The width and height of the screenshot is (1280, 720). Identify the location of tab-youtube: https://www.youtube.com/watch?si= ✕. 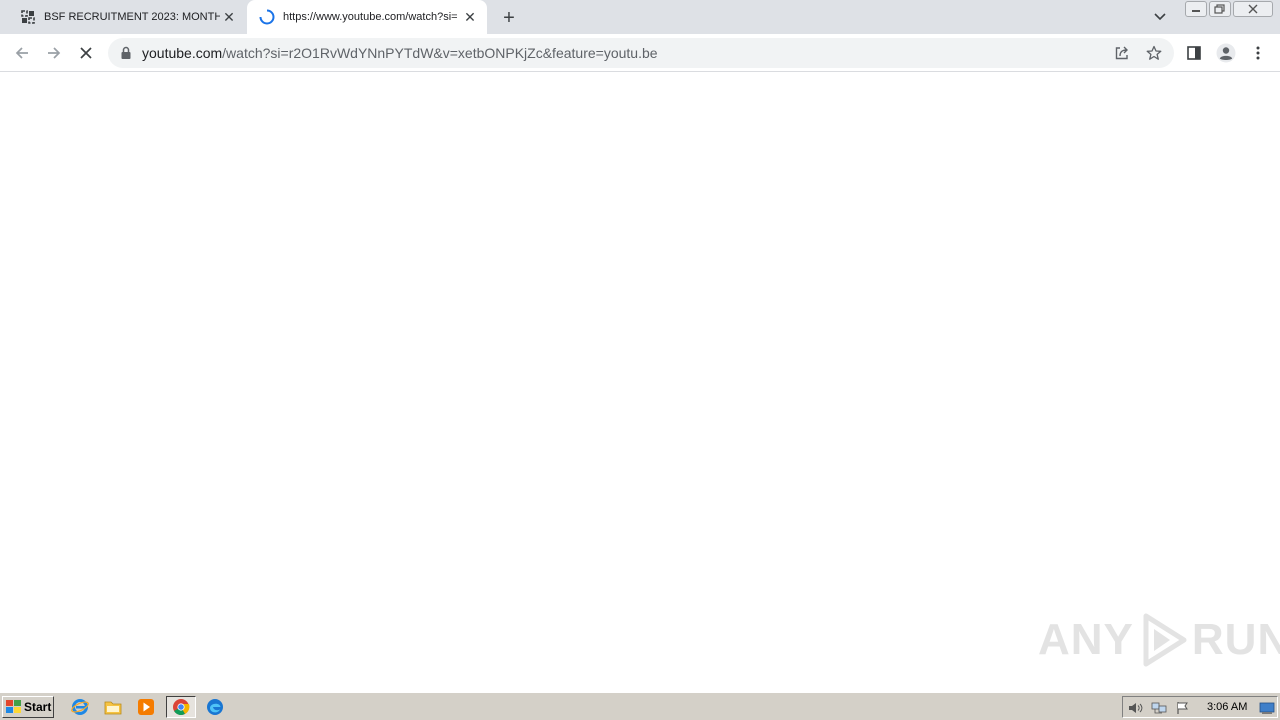
(367, 17).